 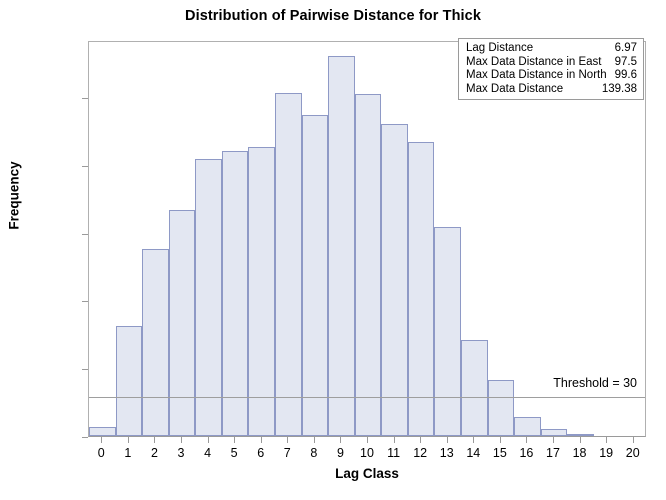 What do you see at coordinates (85, 437) in the screenshot?
I see `y-tick-mark` at bounding box center [85, 437].